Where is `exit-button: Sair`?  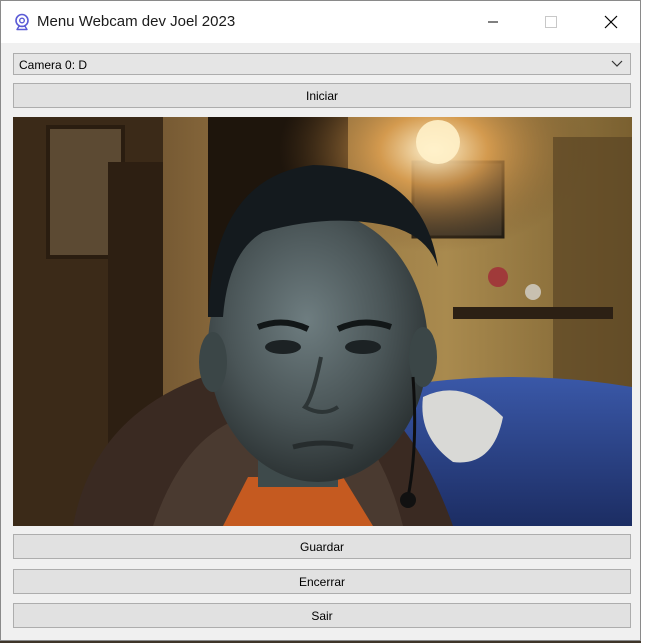 exit-button: Sair is located at coordinates (322, 615).